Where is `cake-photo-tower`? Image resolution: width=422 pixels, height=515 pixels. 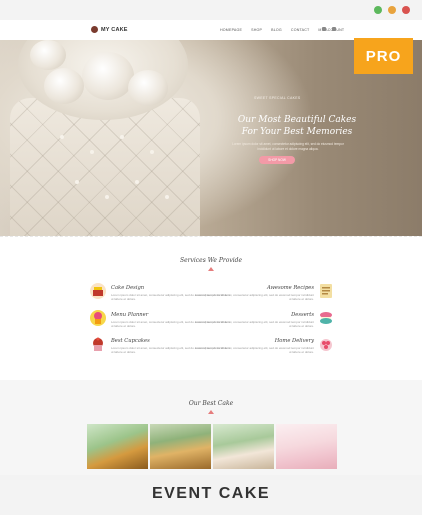 cake-photo-tower is located at coordinates (117, 446).